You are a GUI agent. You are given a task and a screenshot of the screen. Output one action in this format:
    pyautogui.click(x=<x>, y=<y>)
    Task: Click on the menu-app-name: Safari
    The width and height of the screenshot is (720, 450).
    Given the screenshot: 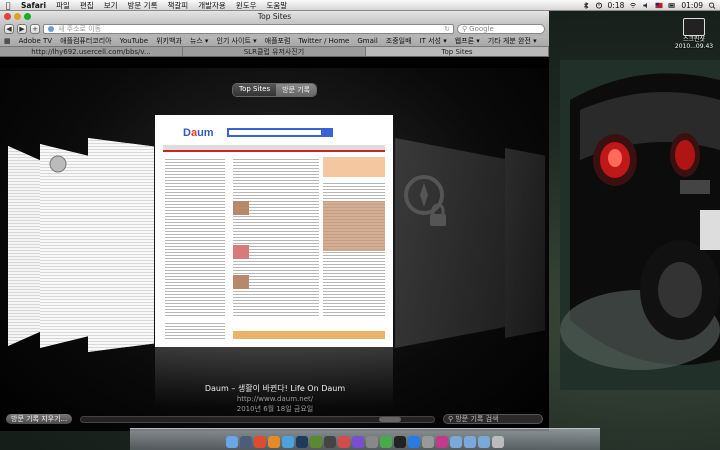 What is the action you would take?
    pyautogui.click(x=33, y=5)
    